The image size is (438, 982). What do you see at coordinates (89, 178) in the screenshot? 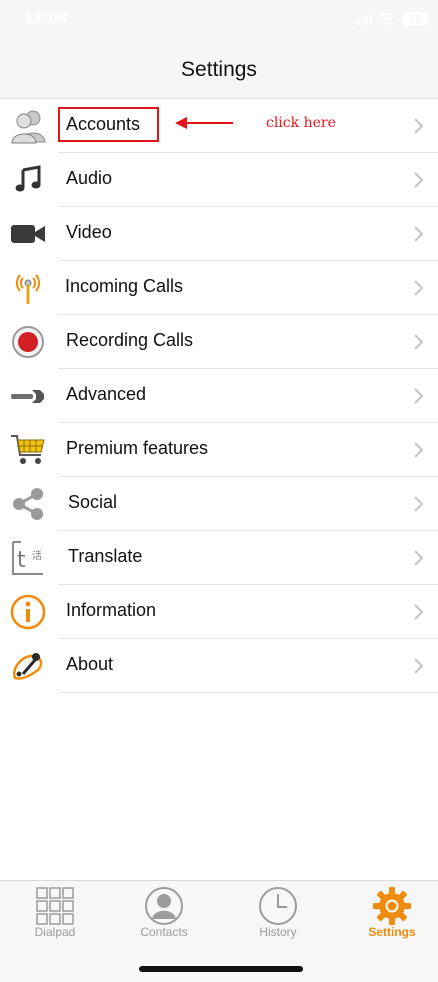
I see `settings-item-label: Audio` at bounding box center [89, 178].